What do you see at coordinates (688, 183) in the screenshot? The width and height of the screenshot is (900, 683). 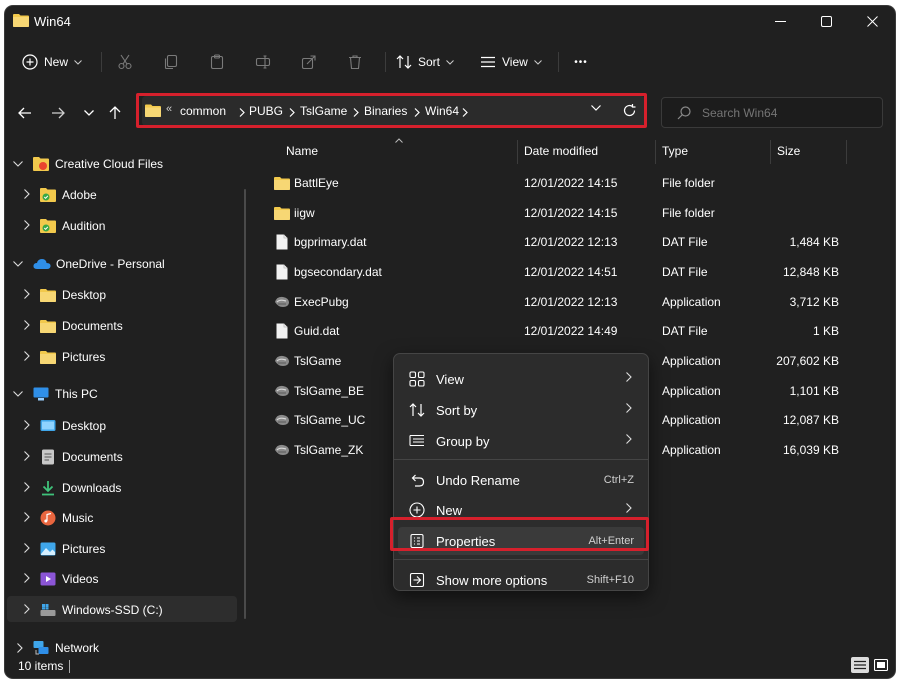 I see `file-type: File folder` at bounding box center [688, 183].